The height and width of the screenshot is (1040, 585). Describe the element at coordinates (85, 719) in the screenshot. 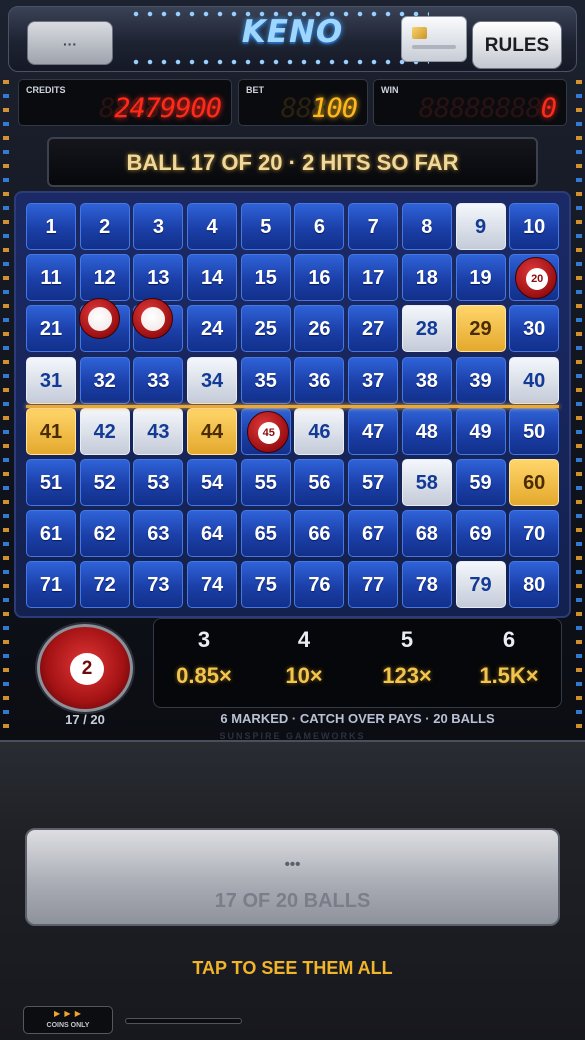

I see `ball-count: 17 / 20` at that location.